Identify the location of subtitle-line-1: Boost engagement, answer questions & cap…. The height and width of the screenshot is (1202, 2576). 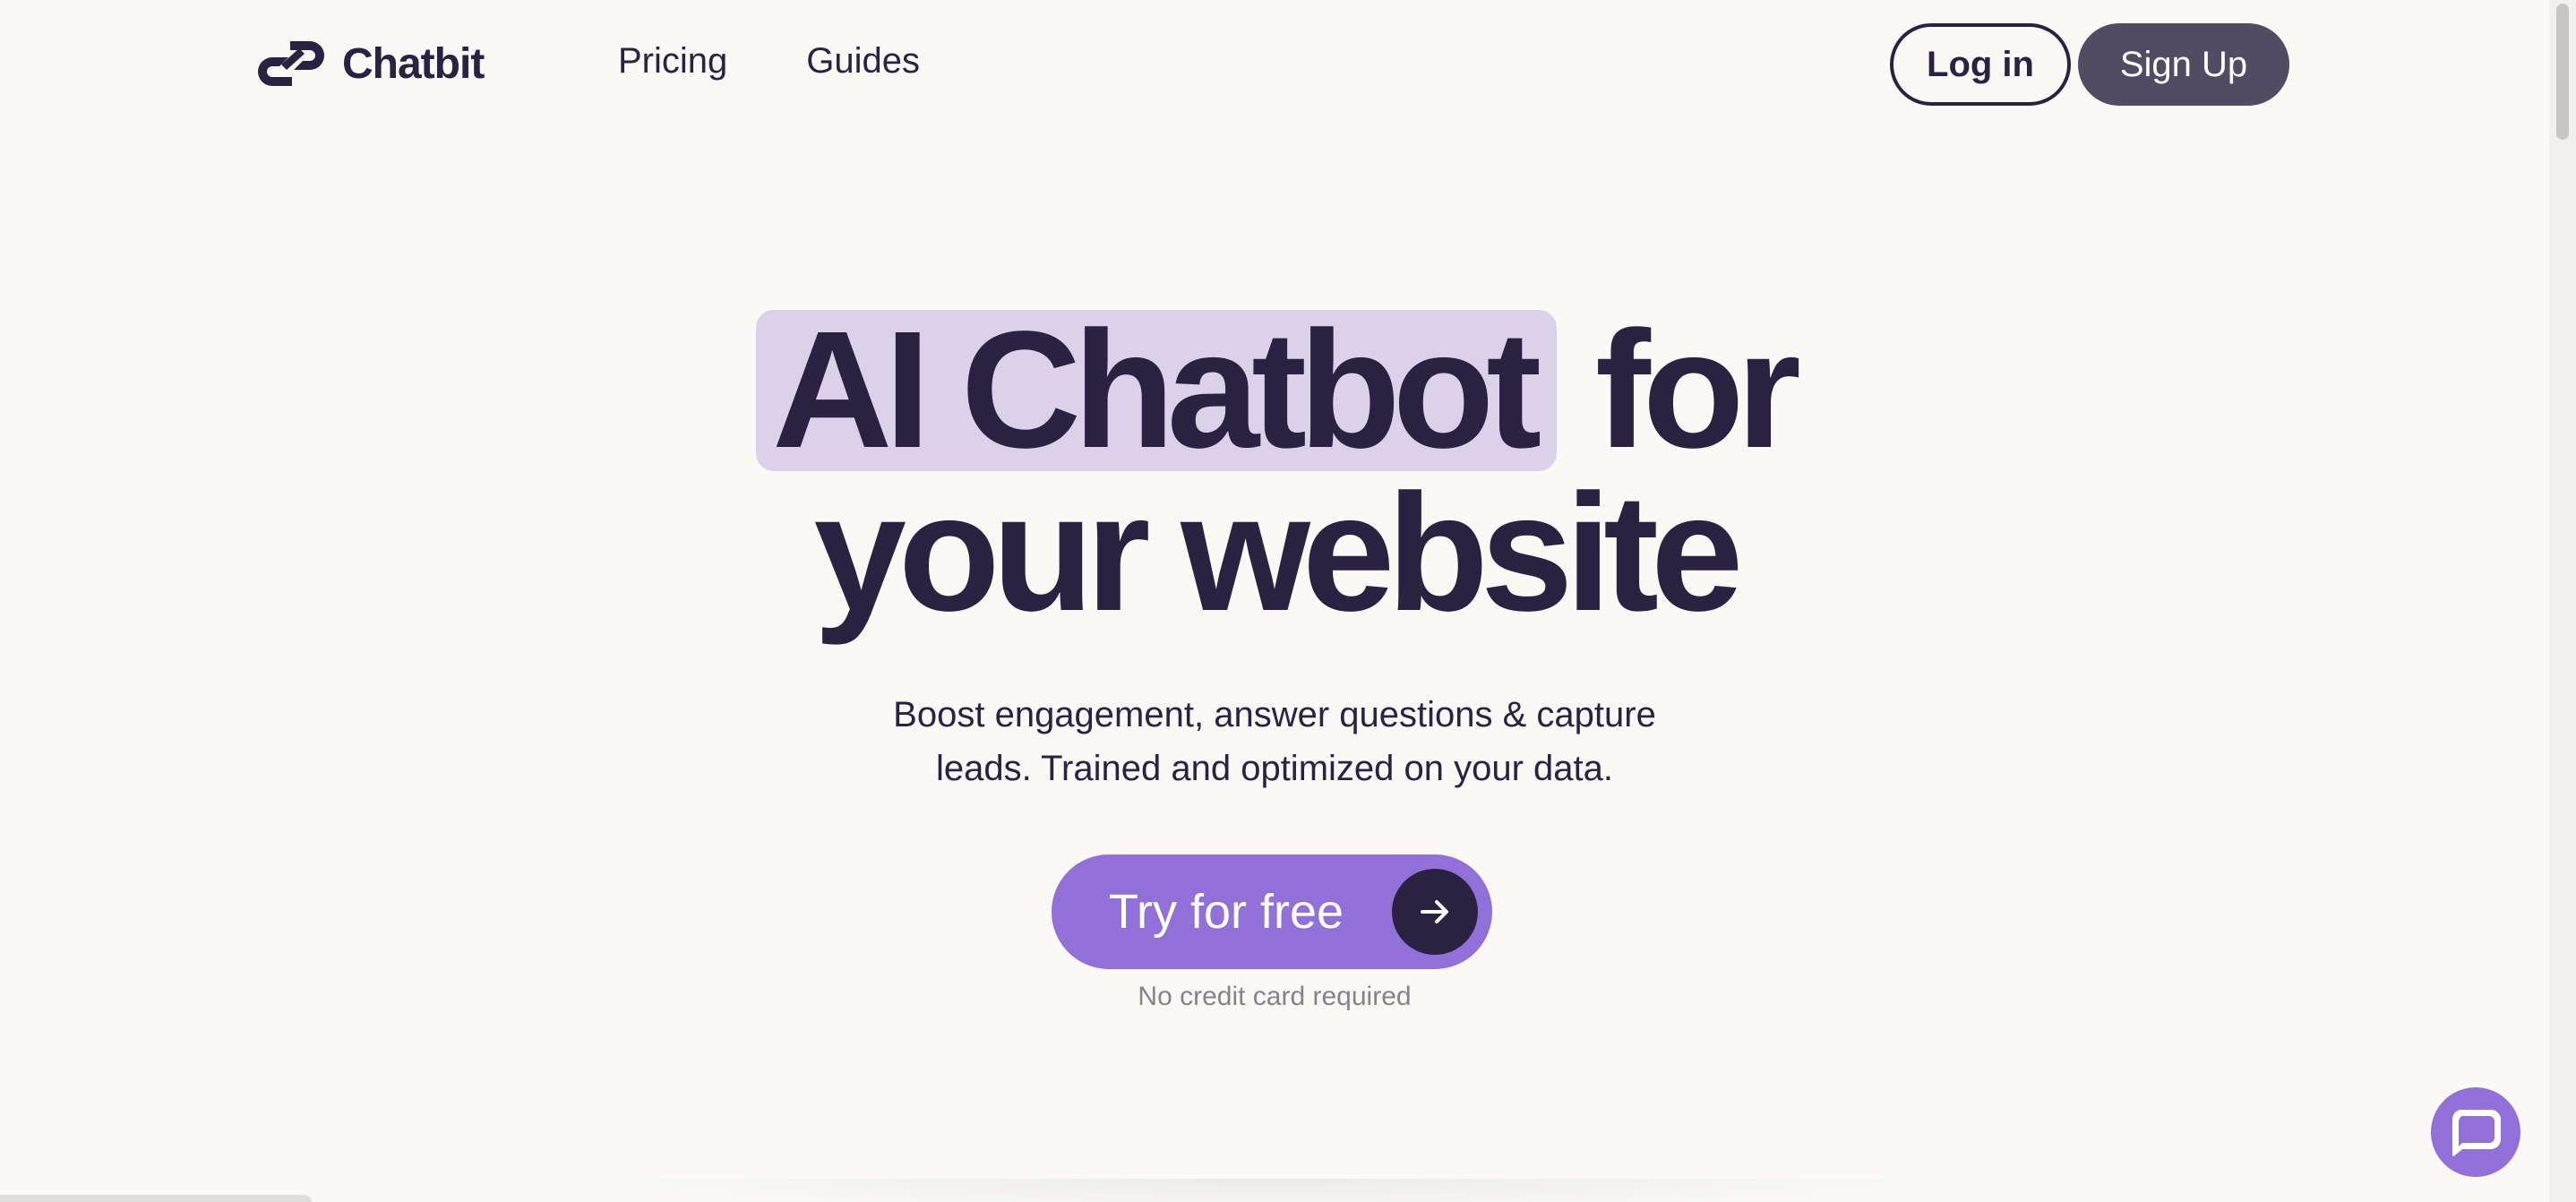
(1274, 714).